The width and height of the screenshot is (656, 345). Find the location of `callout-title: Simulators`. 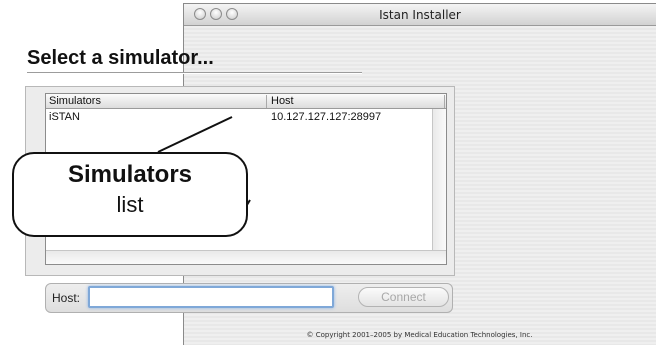

callout-title: Simulators is located at coordinates (130, 174).